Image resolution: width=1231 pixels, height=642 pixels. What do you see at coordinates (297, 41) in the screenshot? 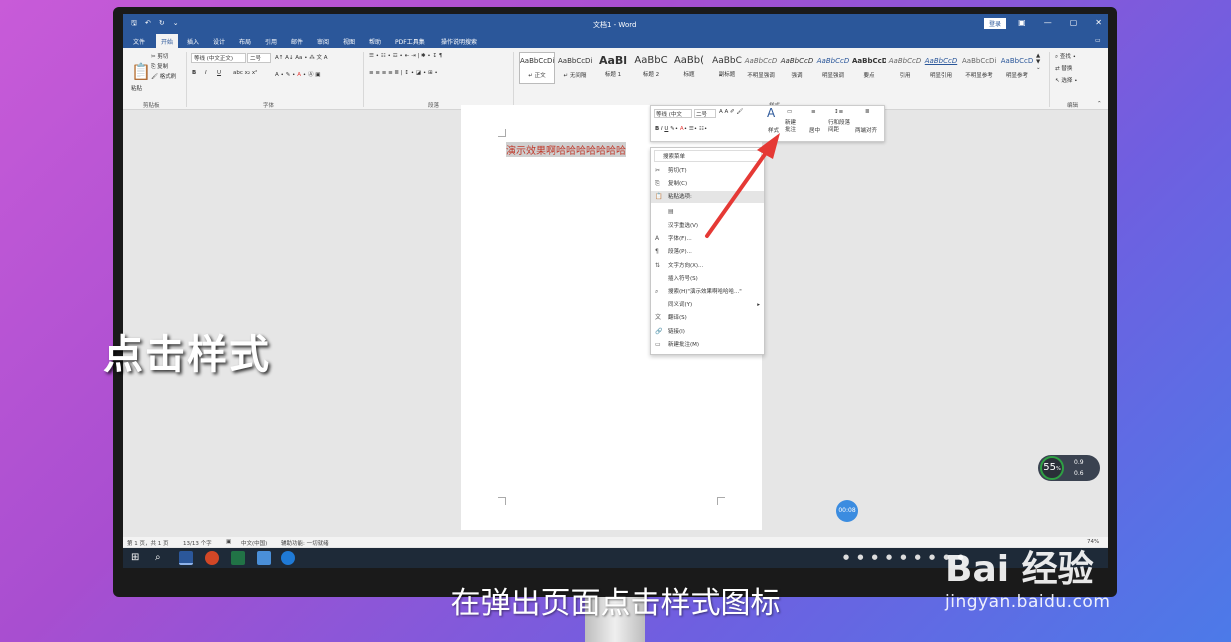
I see `tab-mailings: 邮件` at bounding box center [297, 41].